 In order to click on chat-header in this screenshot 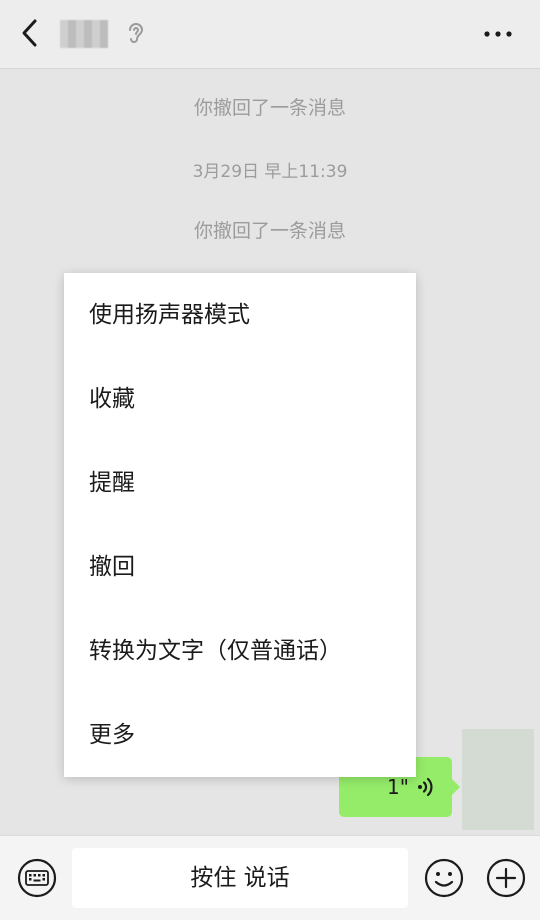, I will do `click(270, 34)`.